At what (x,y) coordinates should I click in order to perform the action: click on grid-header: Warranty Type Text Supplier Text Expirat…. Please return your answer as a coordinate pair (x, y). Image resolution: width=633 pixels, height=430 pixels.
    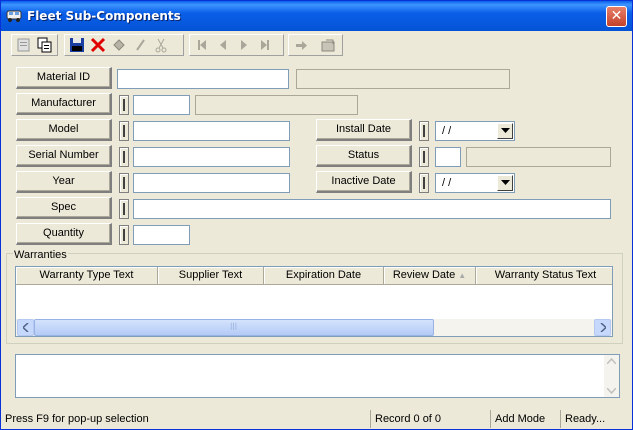
    Looking at the image, I should click on (314, 276).